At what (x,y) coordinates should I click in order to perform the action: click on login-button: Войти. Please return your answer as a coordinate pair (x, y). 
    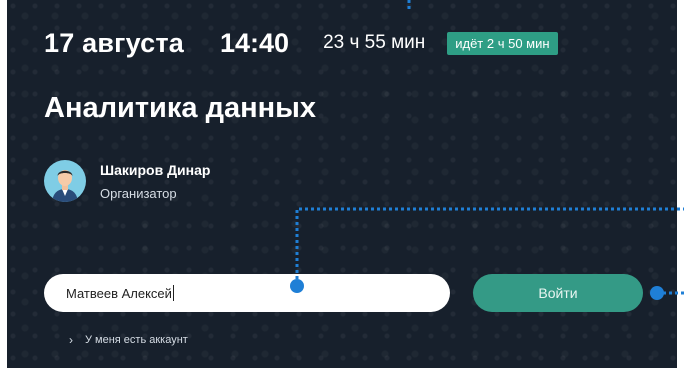
    Looking at the image, I should click on (558, 293).